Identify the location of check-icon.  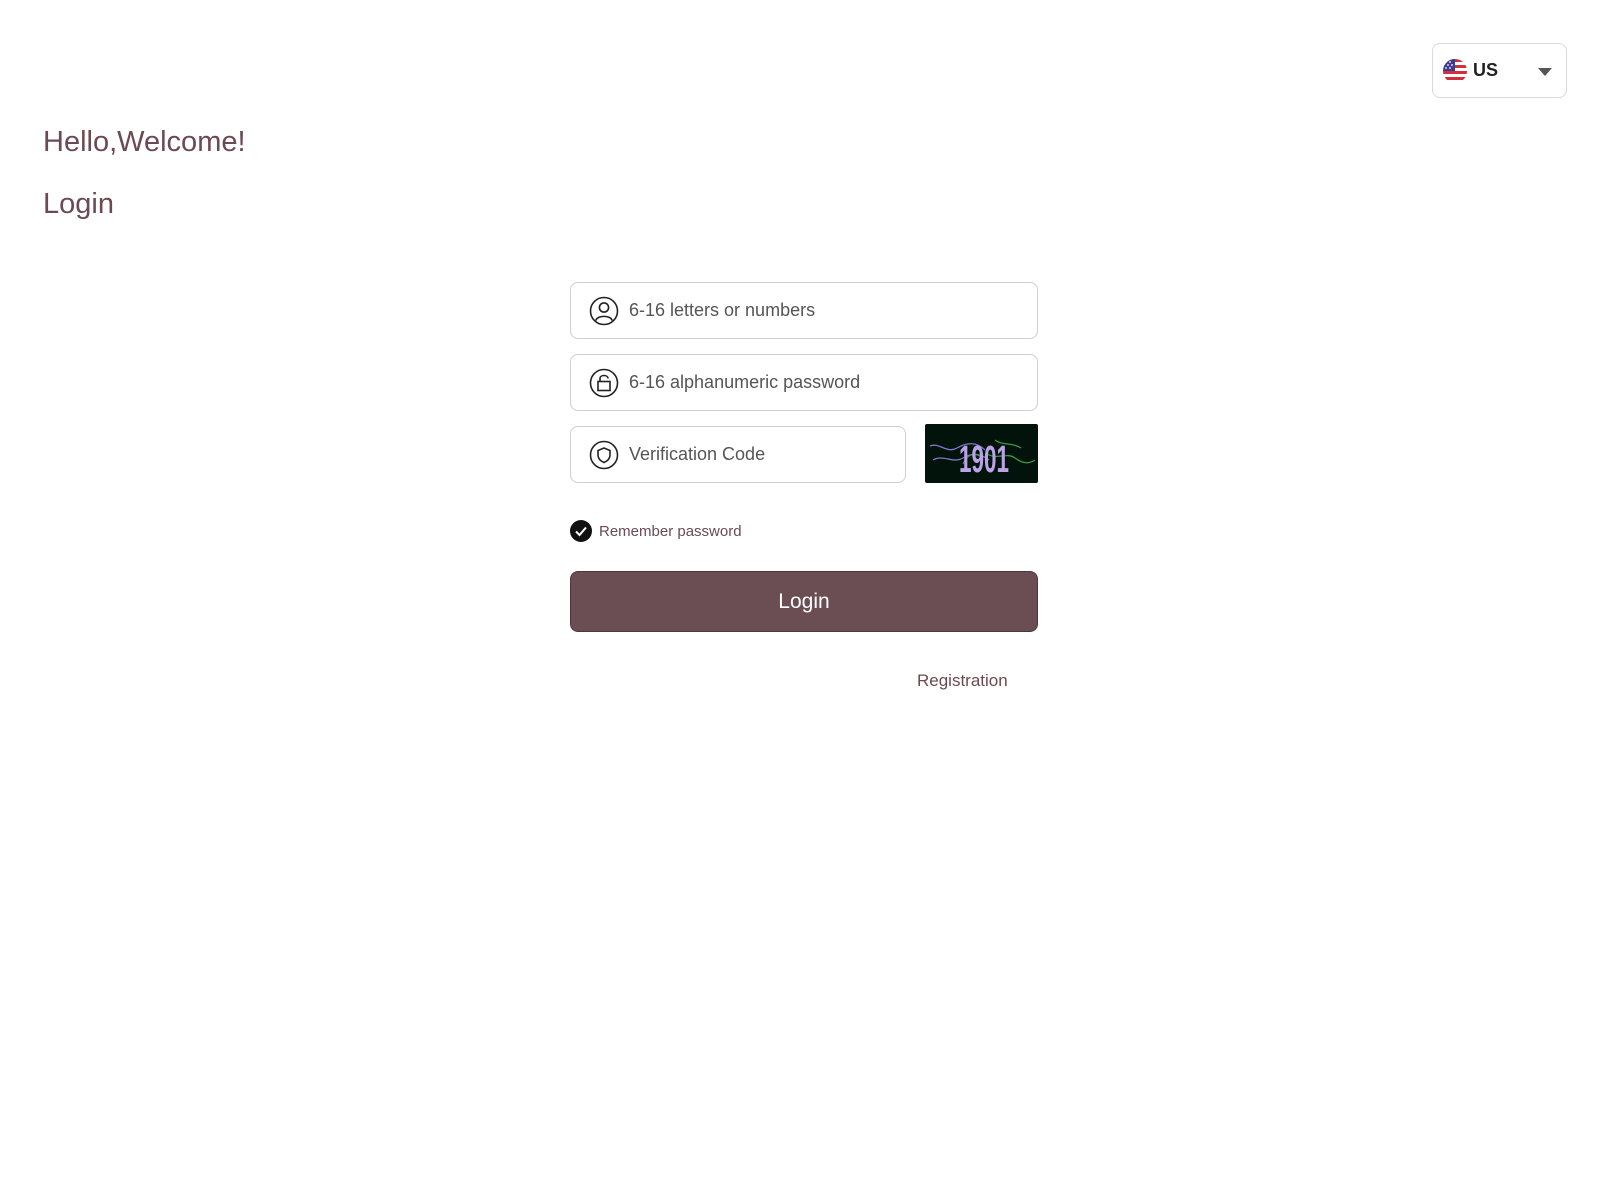
(581, 531).